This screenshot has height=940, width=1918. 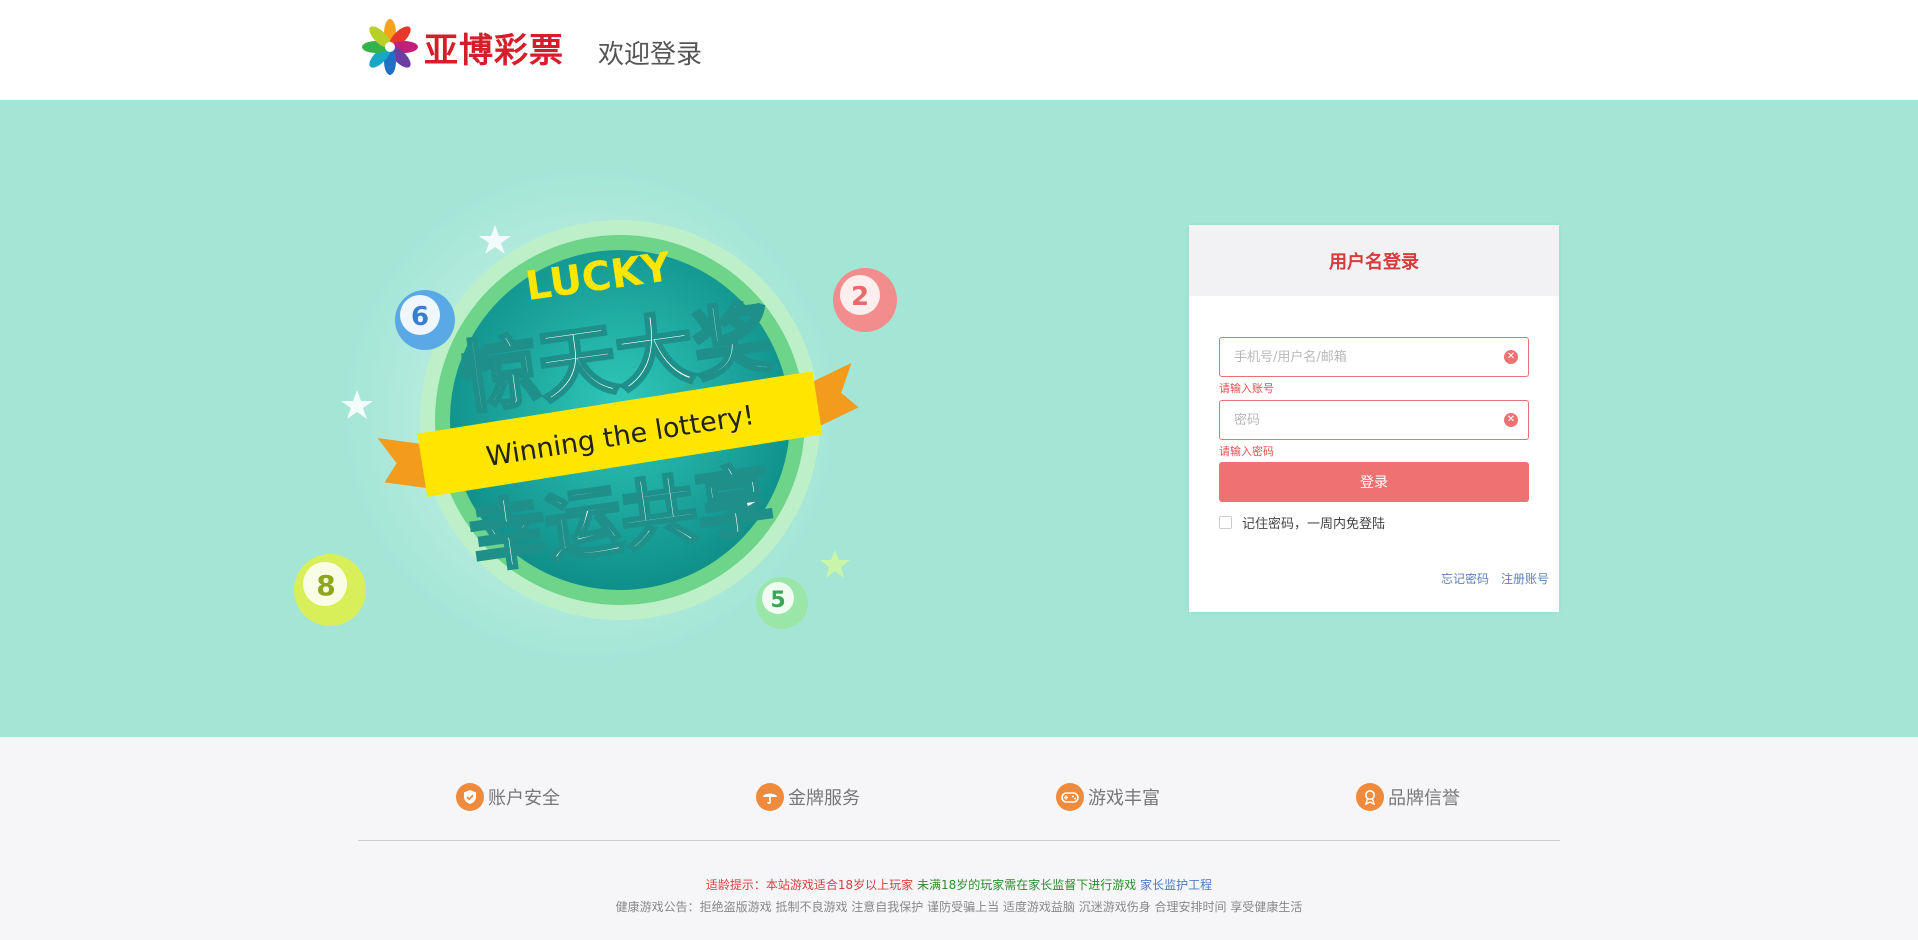 I want to click on welcome-title: 欢迎登录, so click(x=650, y=55).